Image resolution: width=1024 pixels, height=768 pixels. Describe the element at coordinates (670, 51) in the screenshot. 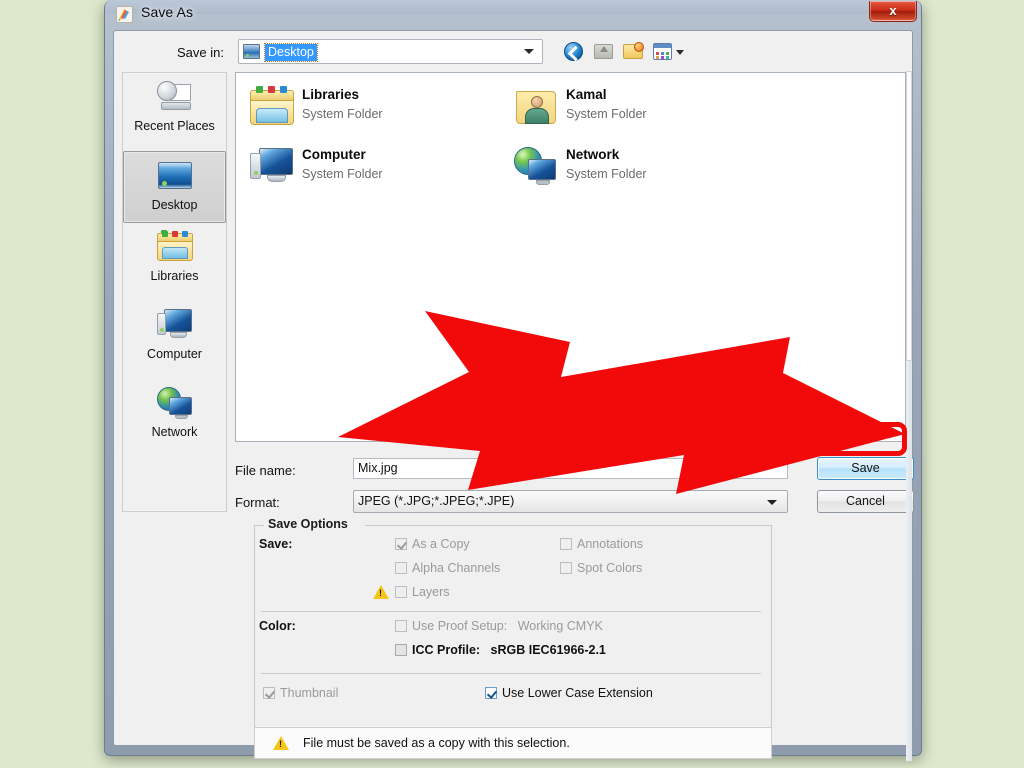

I see `views-icon` at that location.